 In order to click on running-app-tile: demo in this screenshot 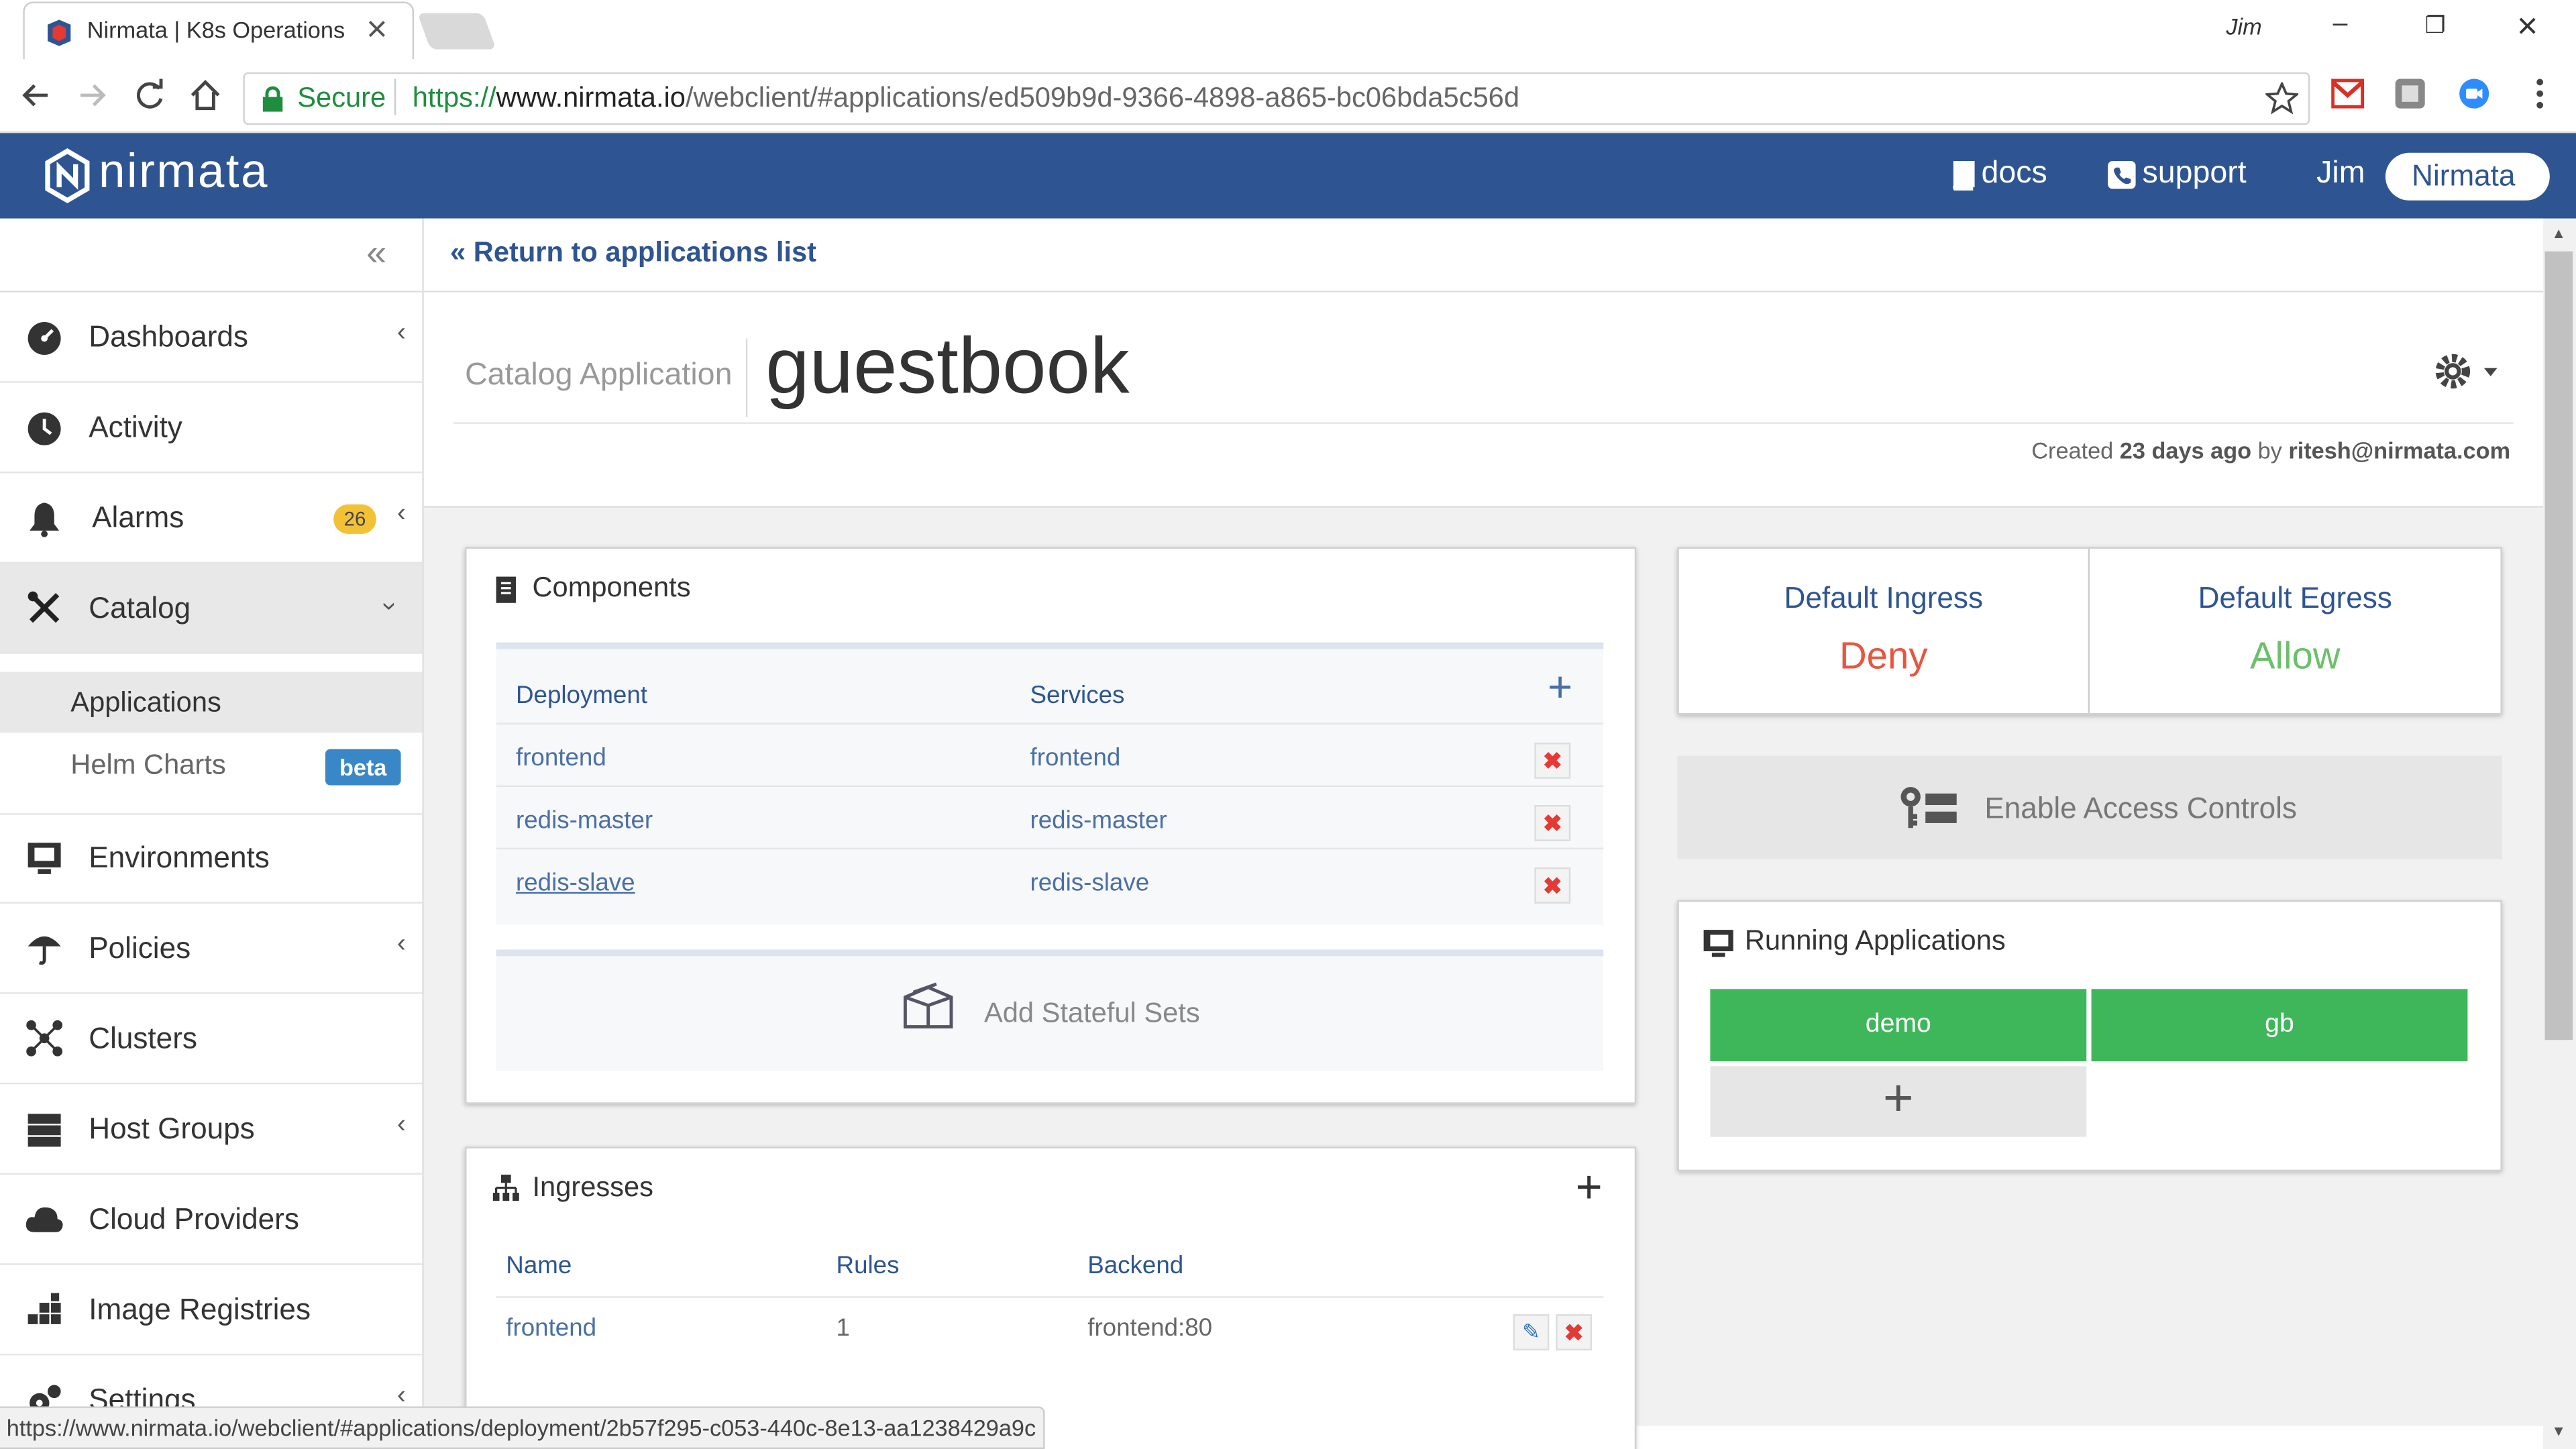, I will do `click(1898, 1025)`.